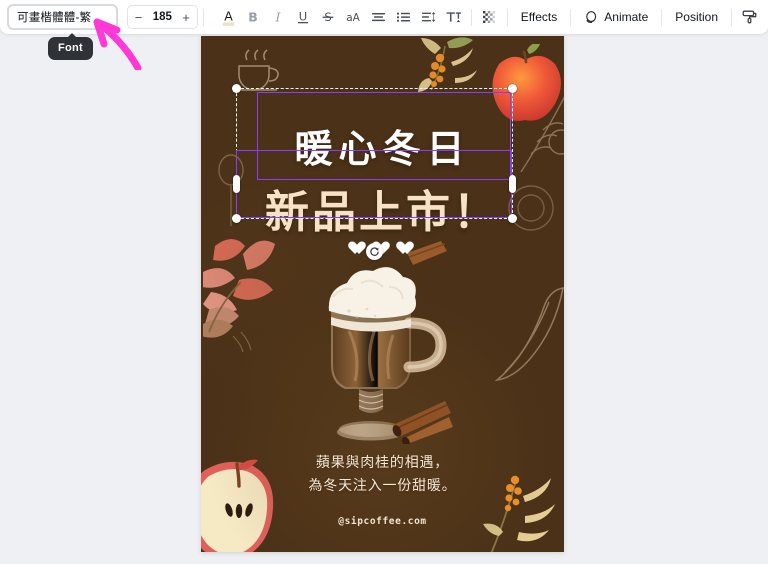 The height and width of the screenshot is (564, 768). I want to click on selection-handle-bottom-left, so click(236, 218).